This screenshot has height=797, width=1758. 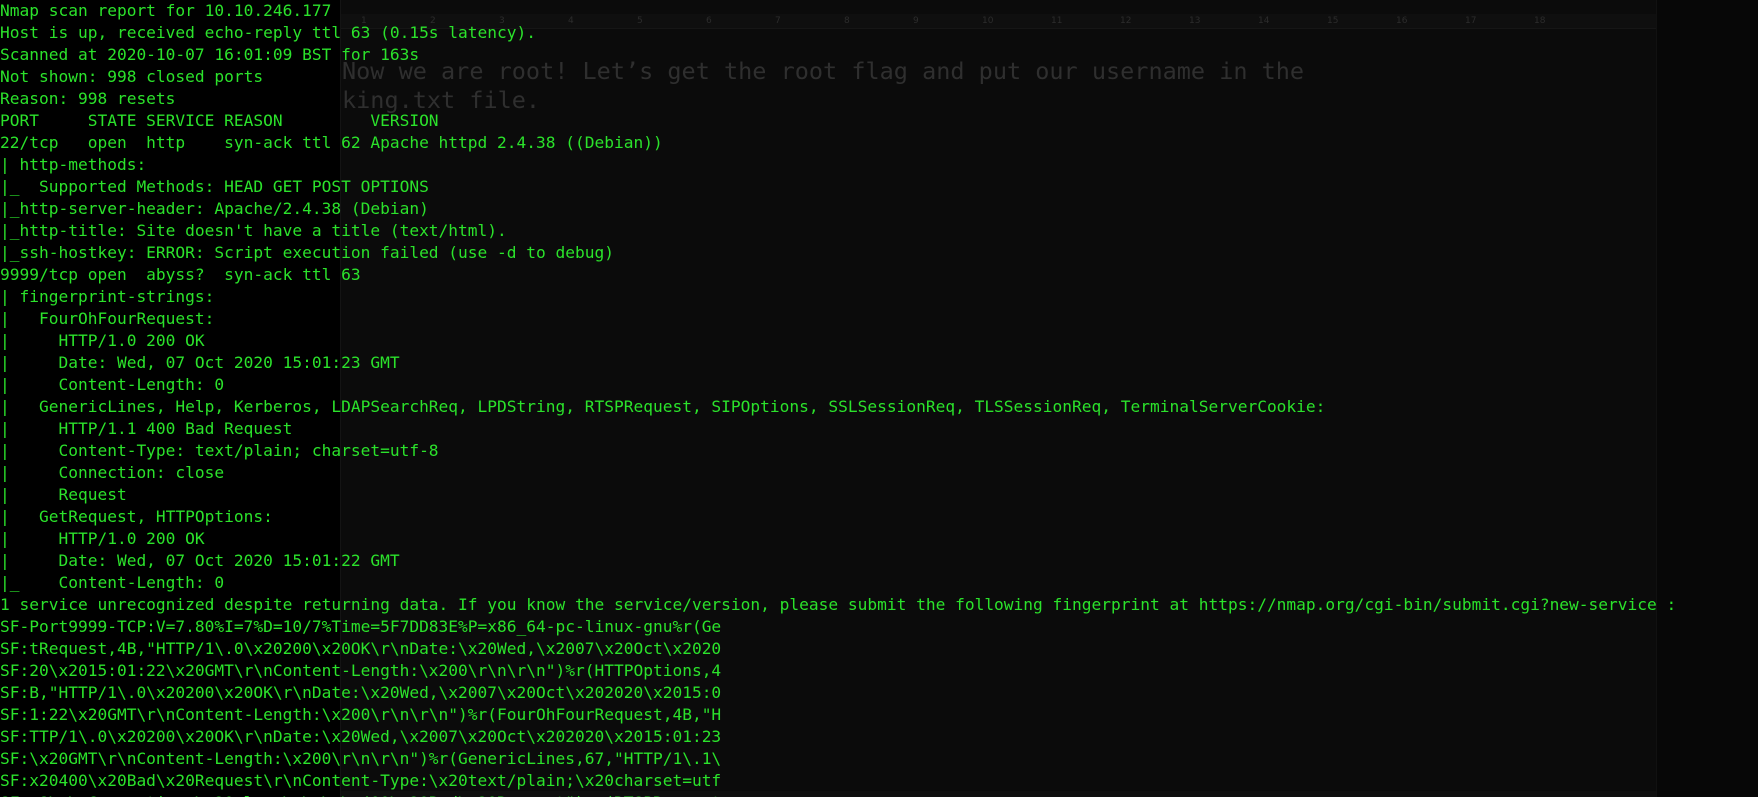 What do you see at coordinates (112, 318) in the screenshot?
I see `terminal-line: | FourOhFourRequest:` at bounding box center [112, 318].